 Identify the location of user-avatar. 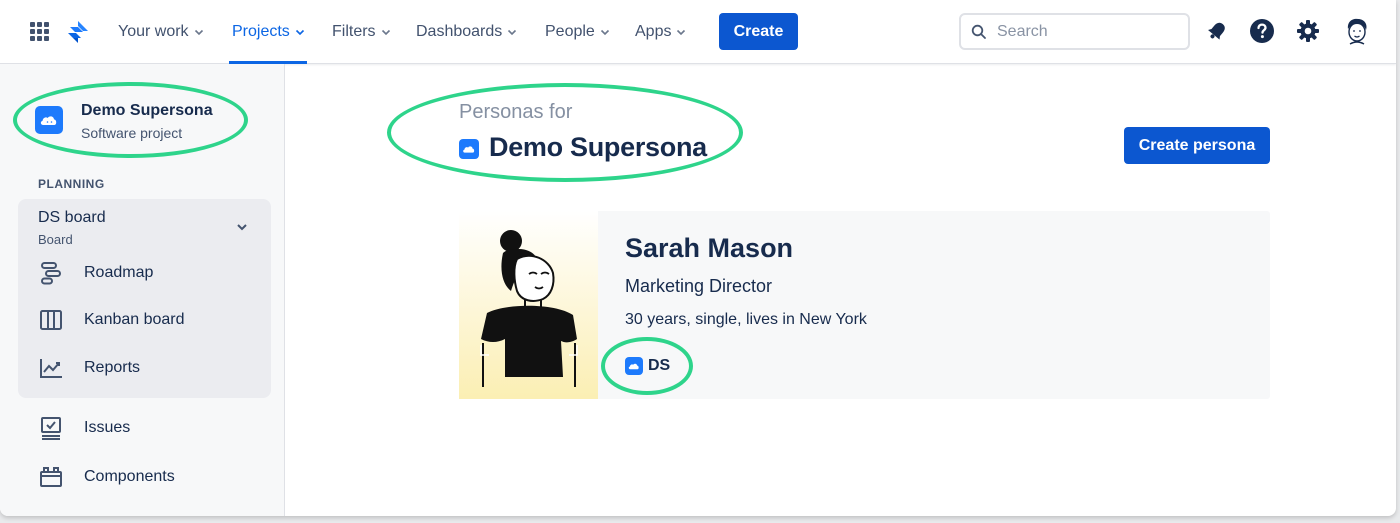
(1357, 31).